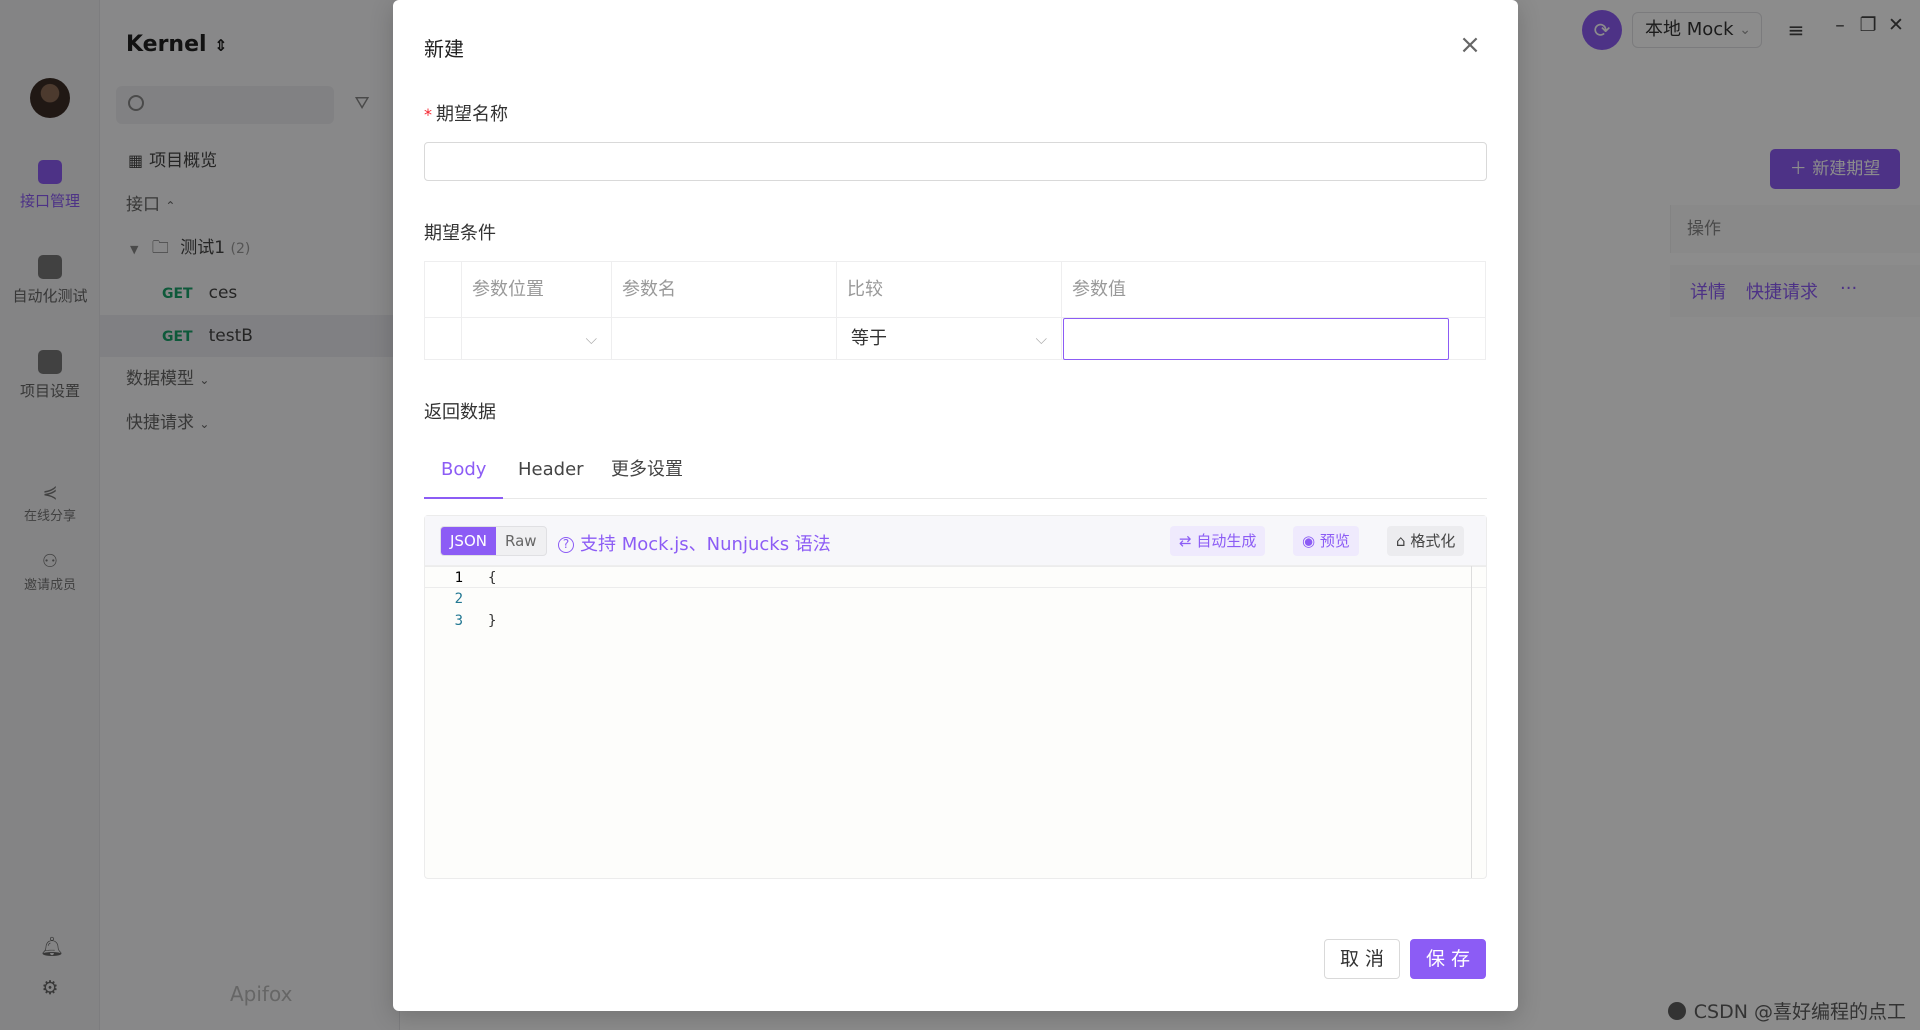 Image resolution: width=1920 pixels, height=1030 pixels. I want to click on code-line: 3 }, so click(948, 621).